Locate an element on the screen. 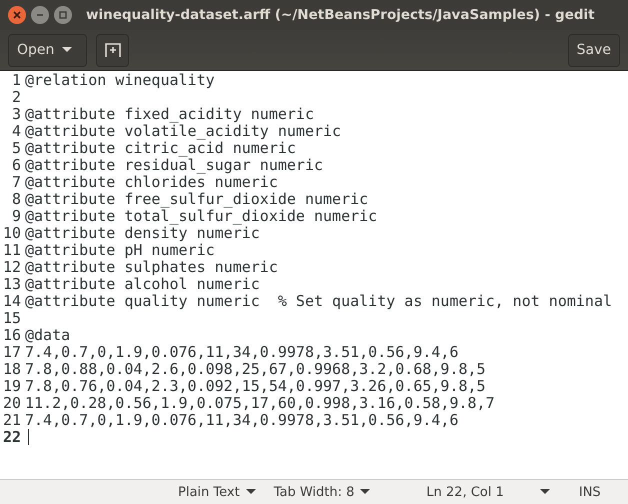  code-line: @attribute fixed_acidity numeric is located at coordinates (169, 114).